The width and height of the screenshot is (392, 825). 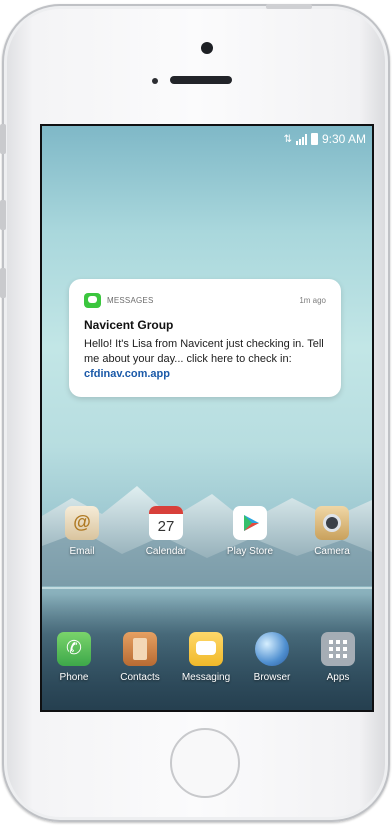 What do you see at coordinates (129, 325) in the screenshot?
I see `notification-title: Navicent Group` at bounding box center [129, 325].